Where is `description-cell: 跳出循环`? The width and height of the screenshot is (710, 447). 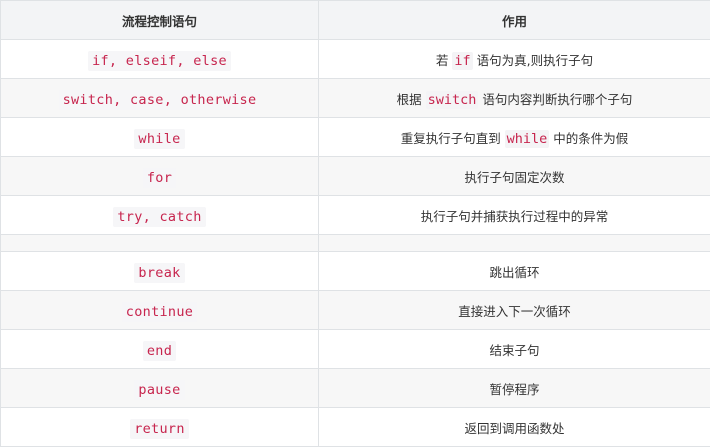
description-cell: 跳出循环 is located at coordinates (514, 271).